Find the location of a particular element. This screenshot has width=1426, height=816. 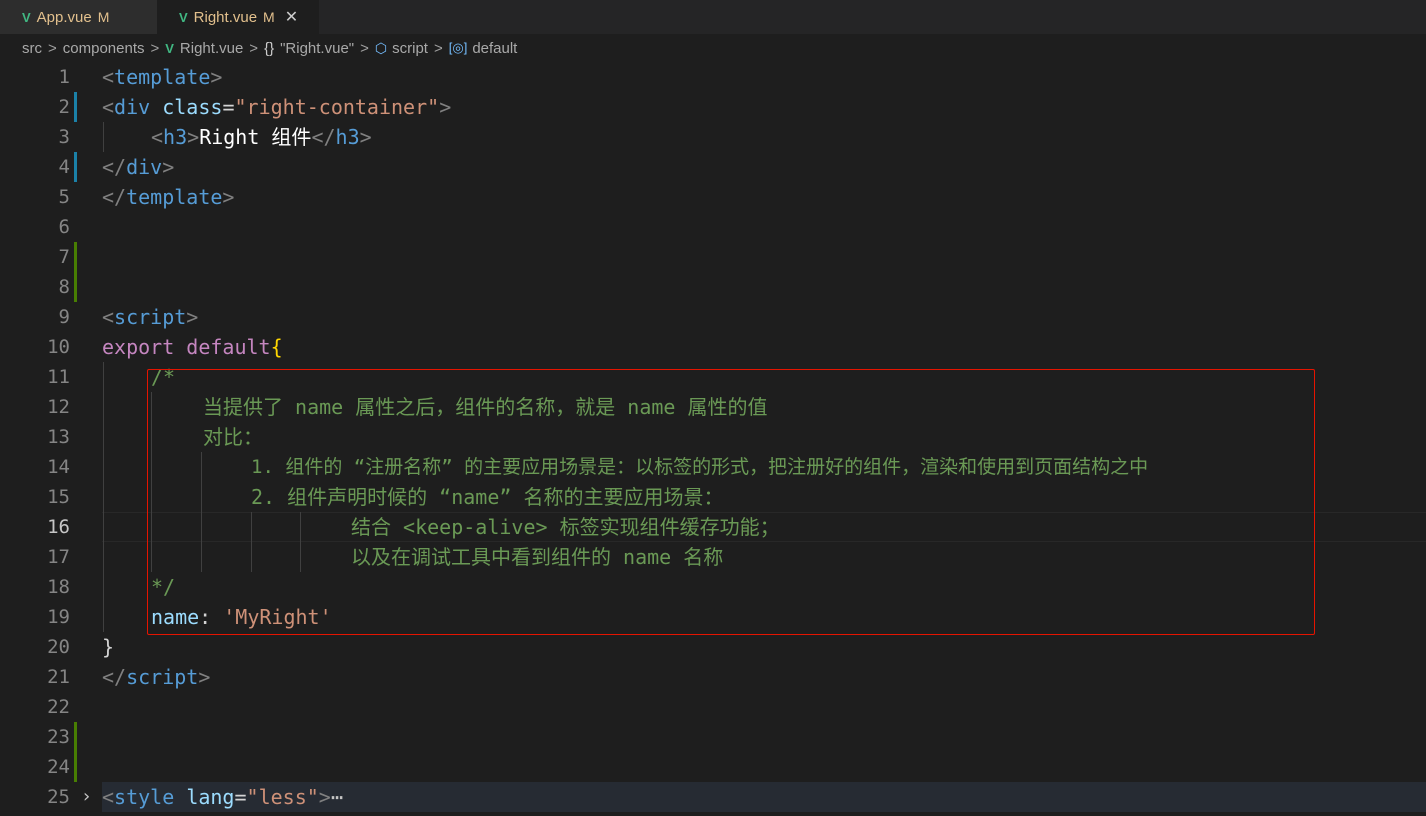

tab-right-vue: V Right.vue M ✕ is located at coordinates (238, 17).